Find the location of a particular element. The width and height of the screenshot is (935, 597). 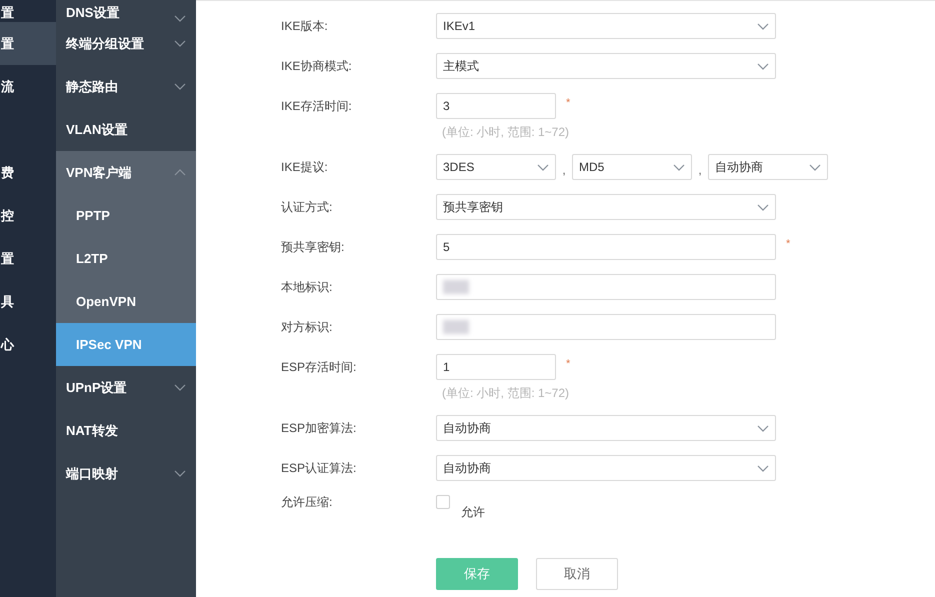

field-label: 允许压缩: is located at coordinates (306, 502).